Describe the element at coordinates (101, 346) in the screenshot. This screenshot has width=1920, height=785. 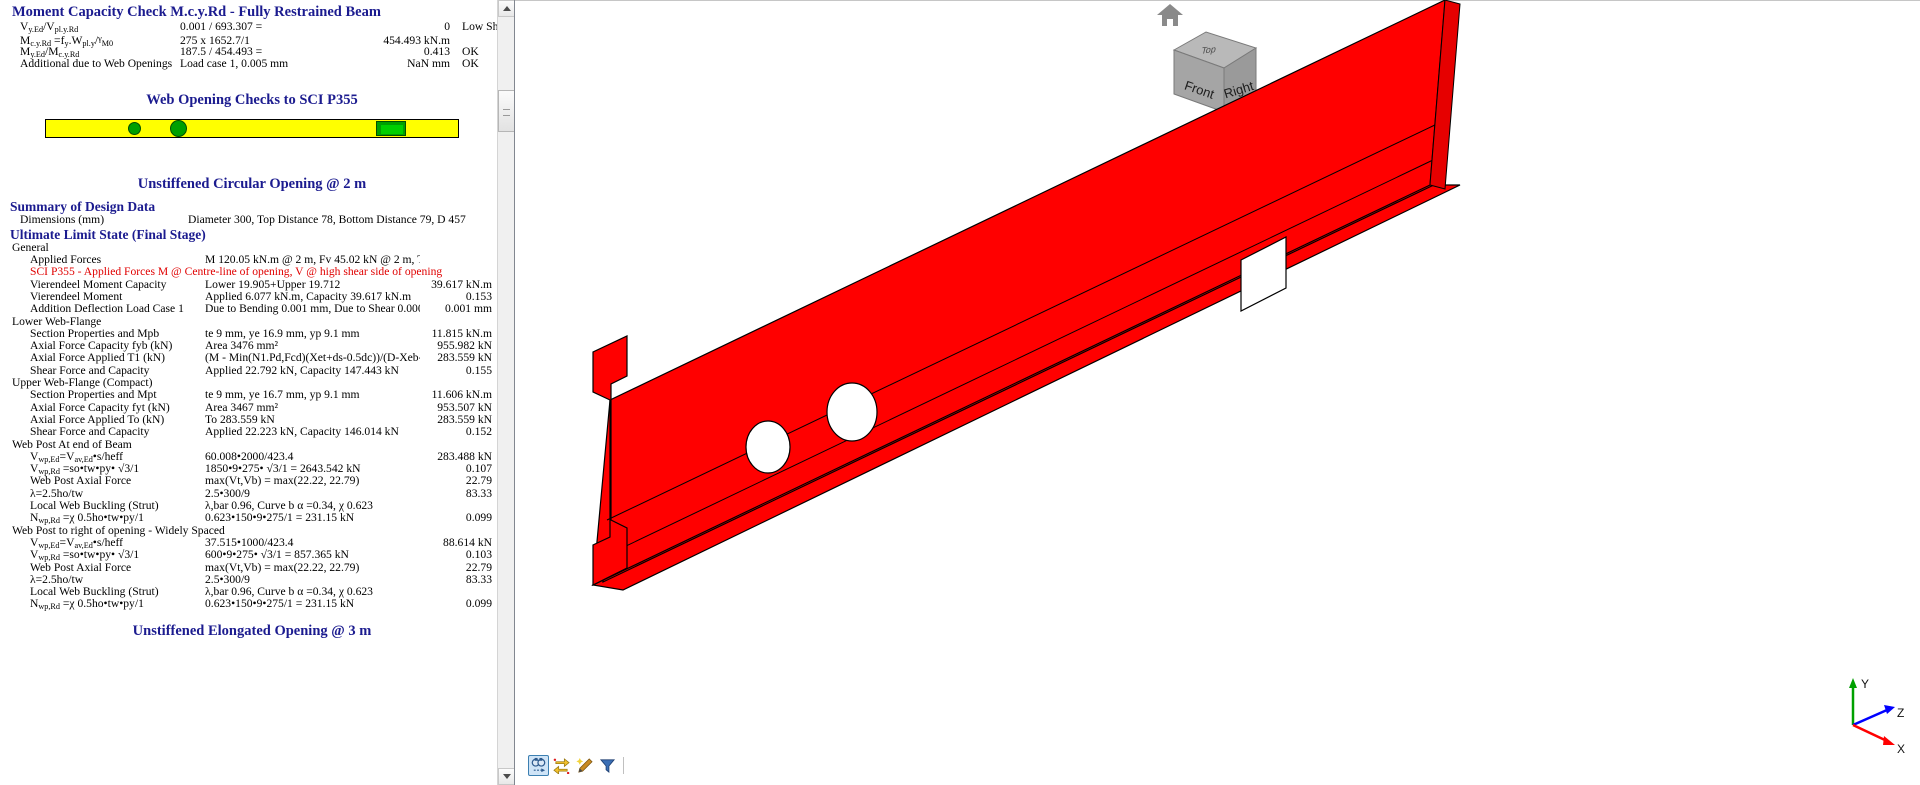
I see `row-label: Axial Force Capacity fyb (kN)` at that location.